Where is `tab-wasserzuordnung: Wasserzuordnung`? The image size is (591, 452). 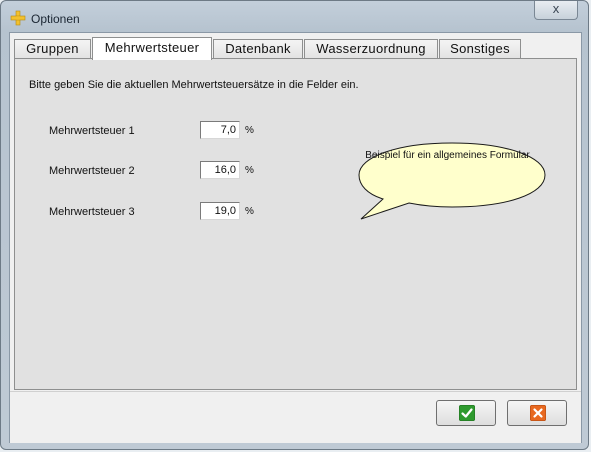
tab-wasserzuordnung: Wasserzuordnung is located at coordinates (371, 48).